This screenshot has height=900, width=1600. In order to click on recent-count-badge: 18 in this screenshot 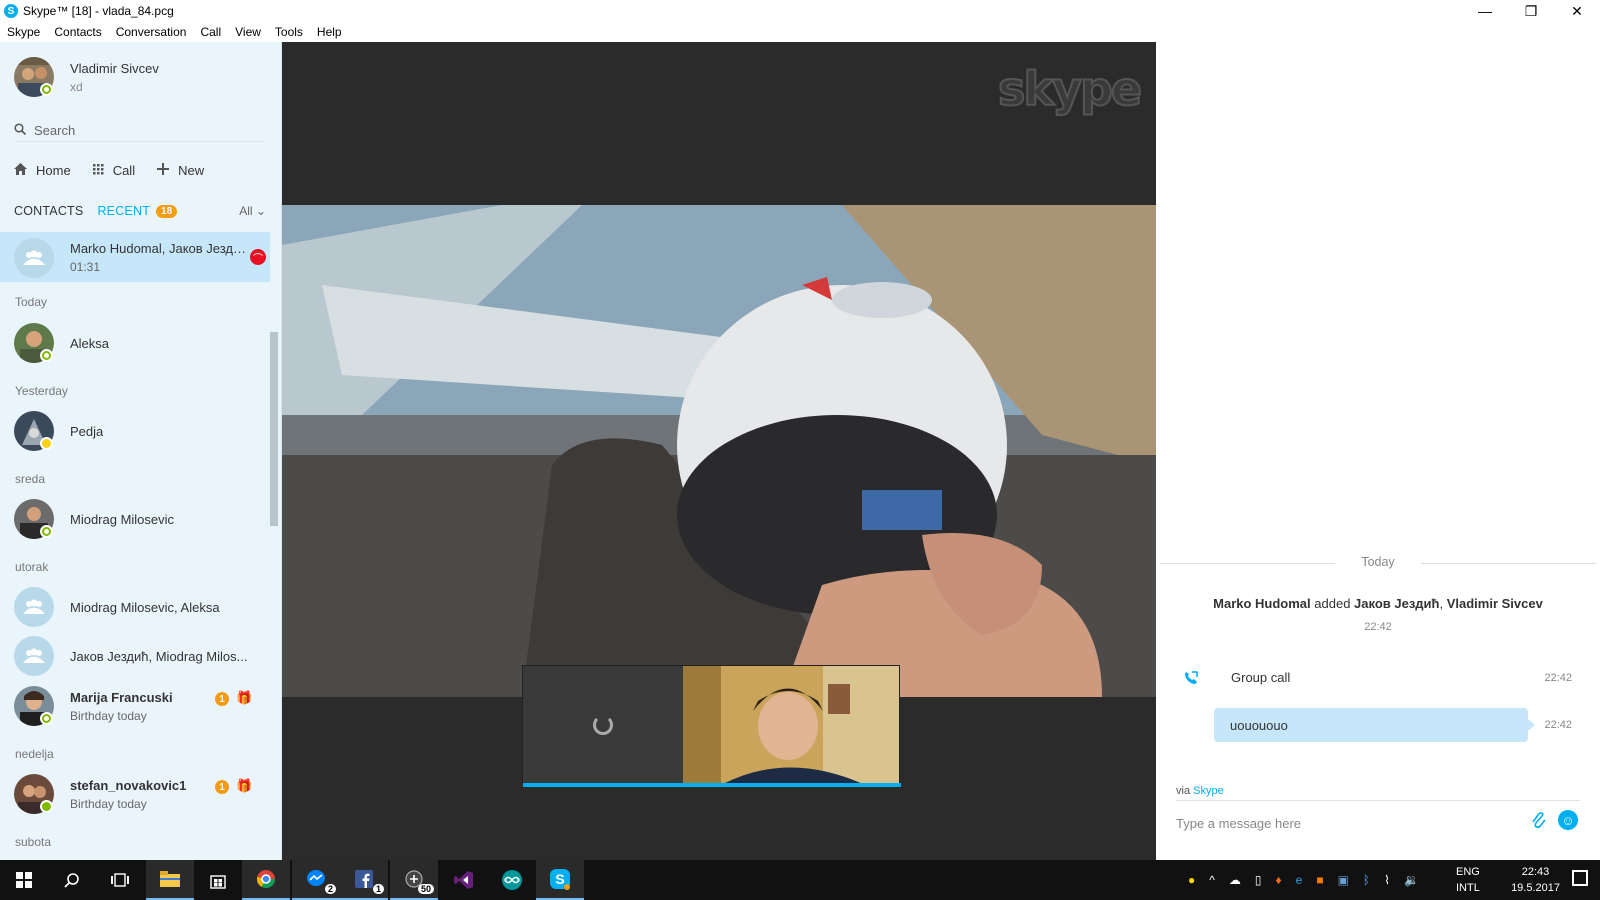, I will do `click(167, 211)`.